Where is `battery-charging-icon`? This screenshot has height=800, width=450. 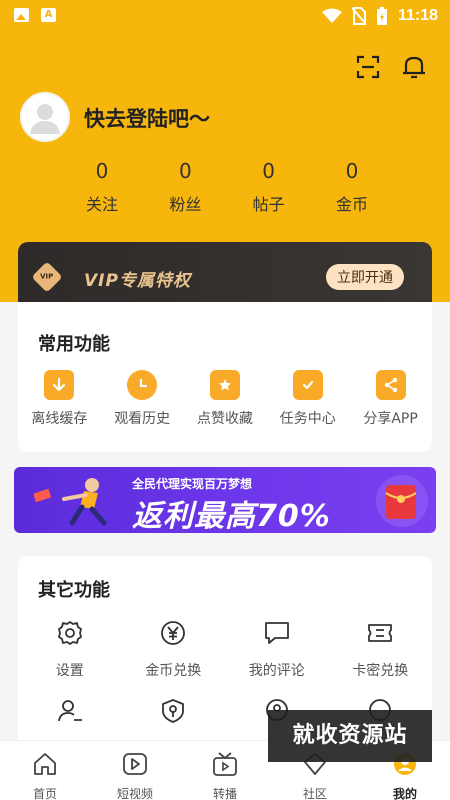
battery-charging-icon is located at coordinates (381, 16).